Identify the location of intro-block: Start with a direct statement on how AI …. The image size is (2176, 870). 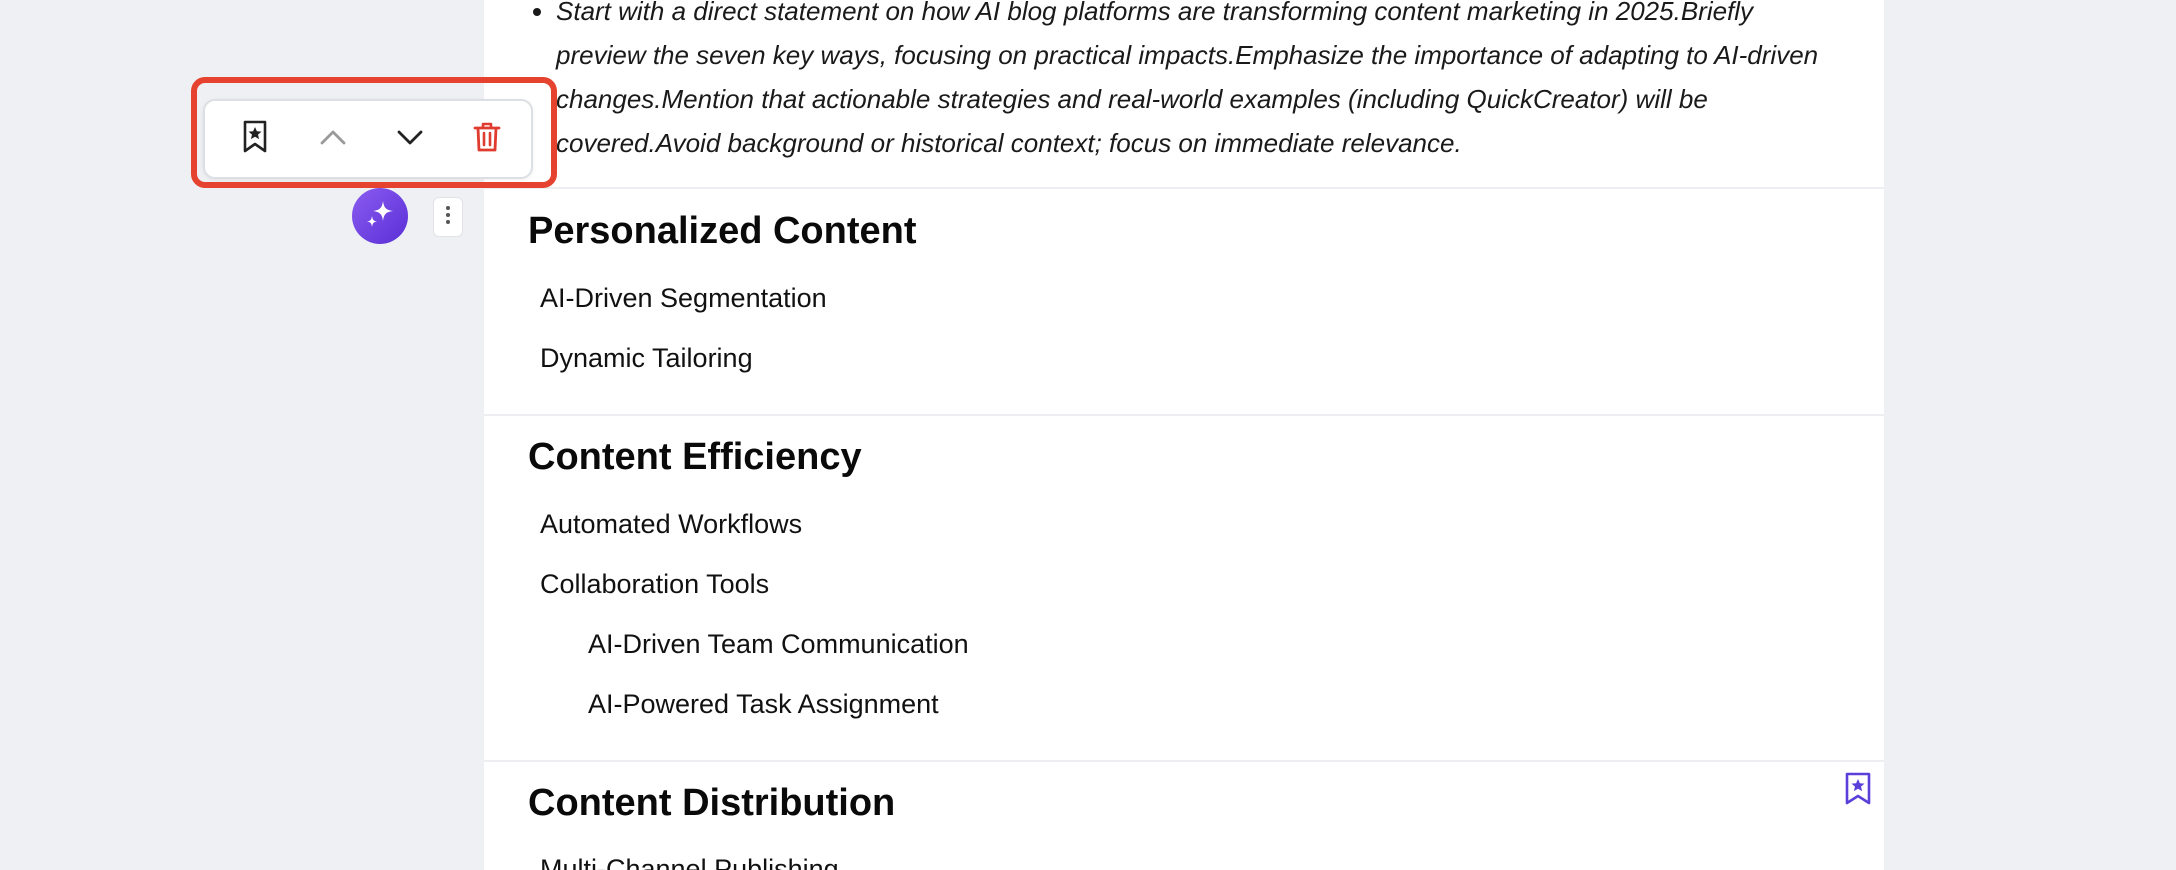
(1184, 93).